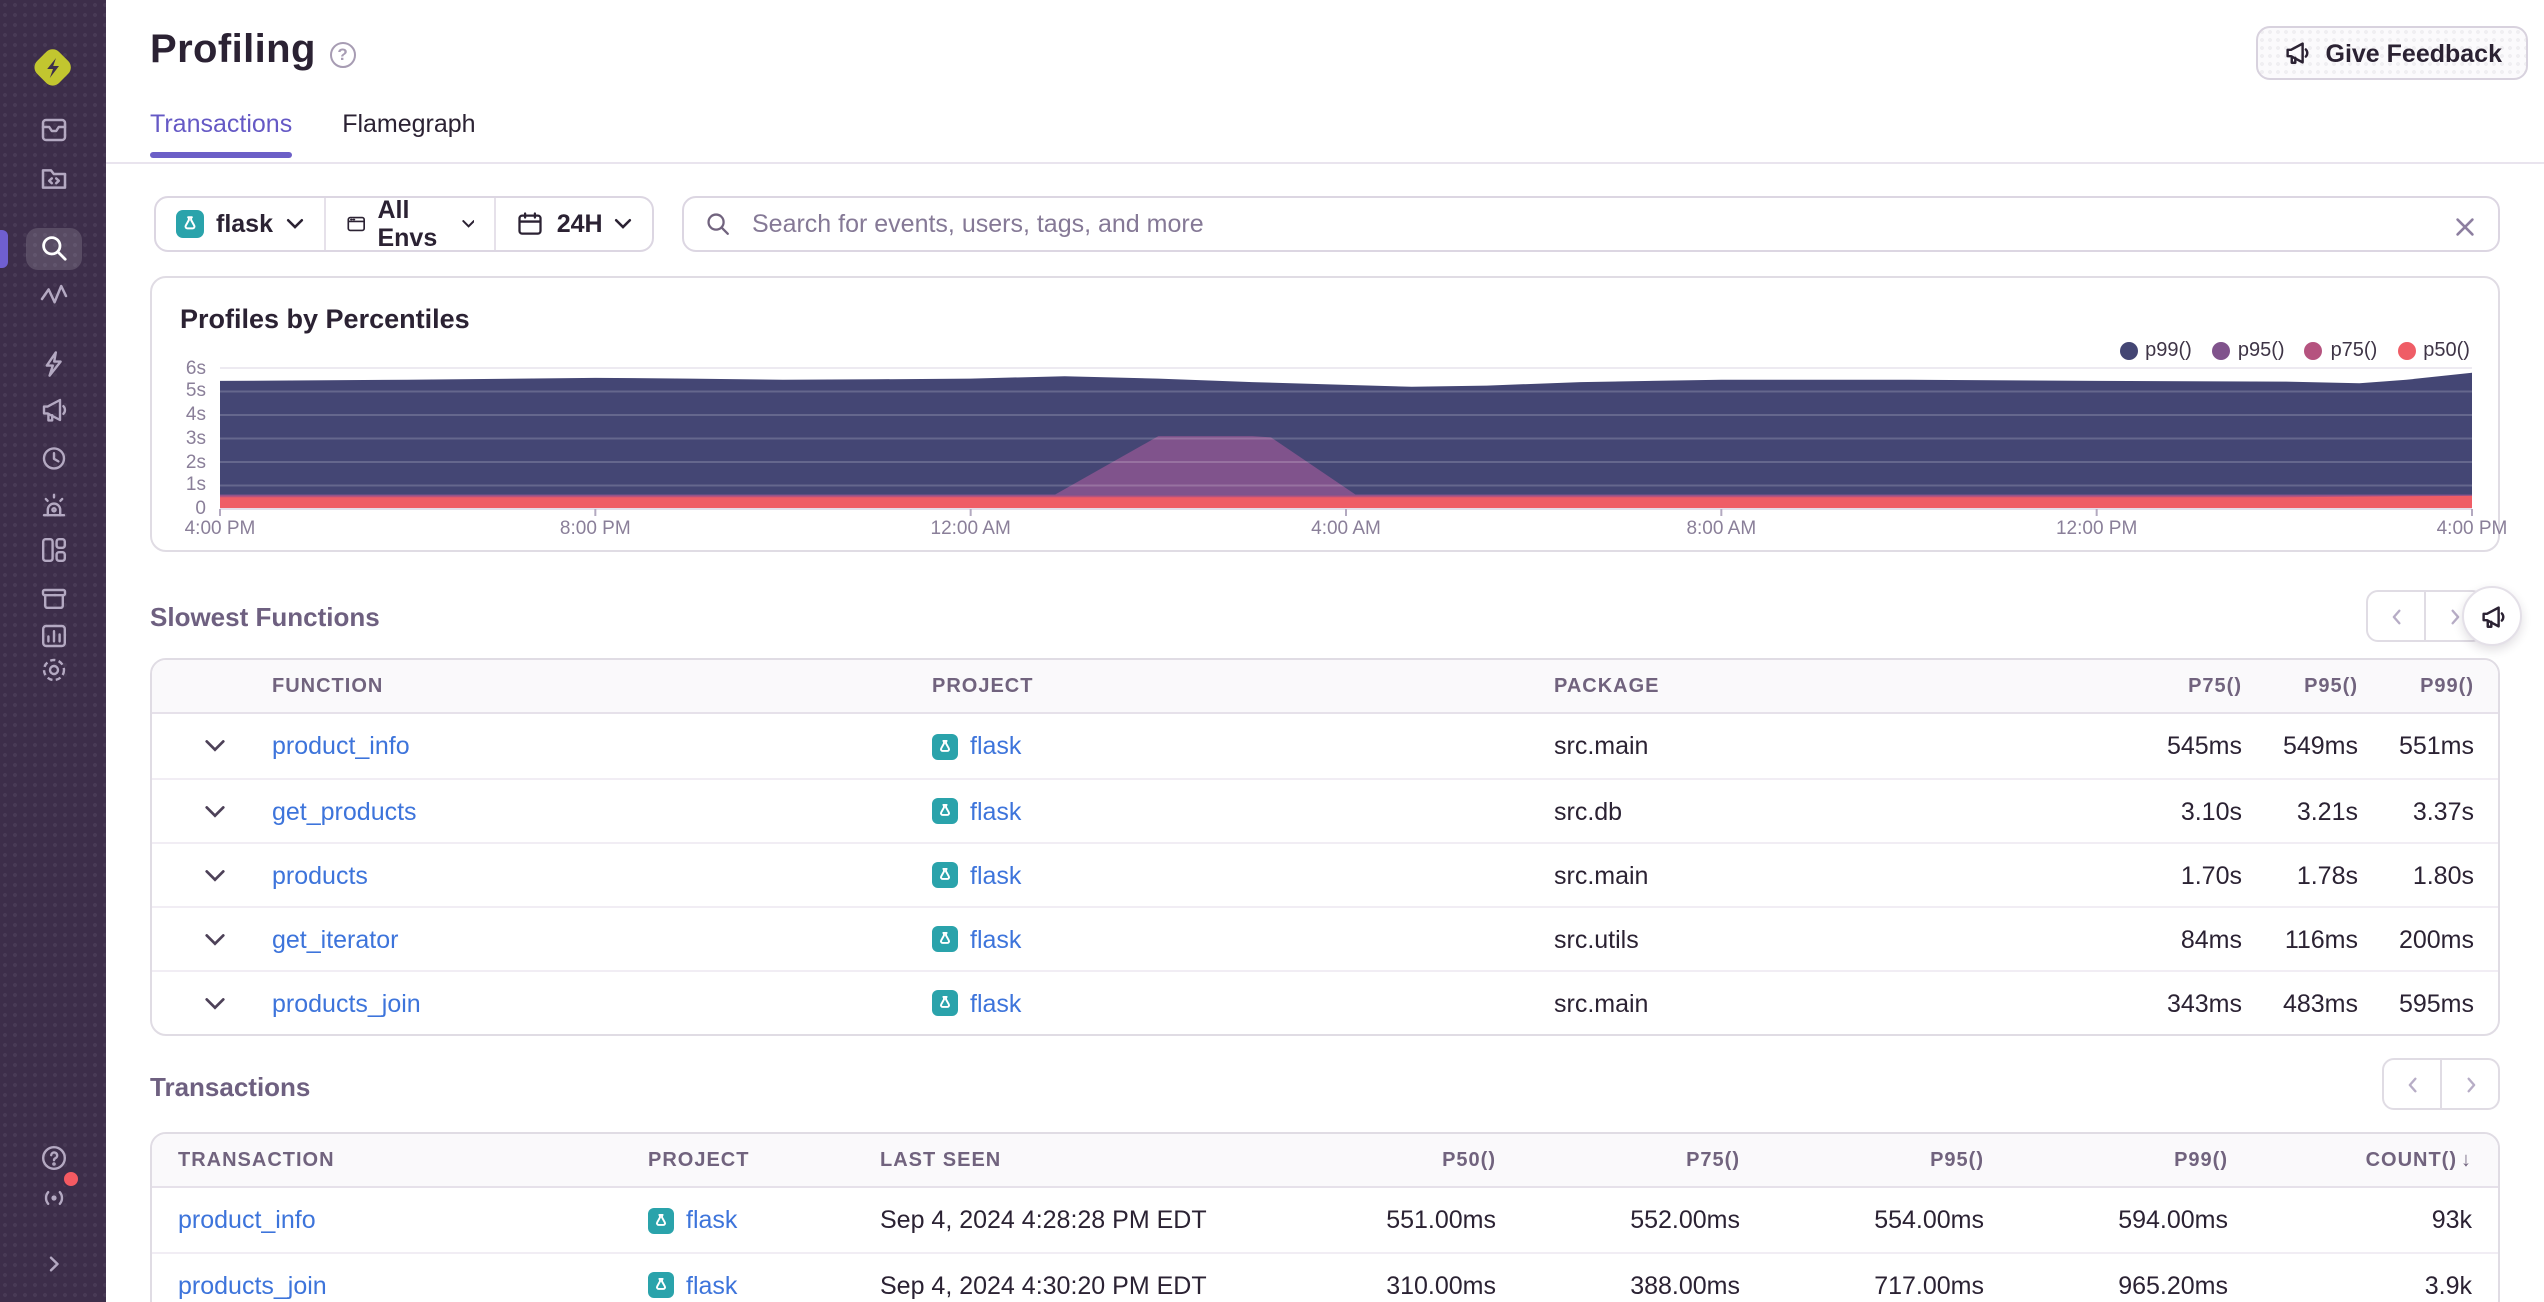 The width and height of the screenshot is (2544, 1302). I want to click on y-axis-tick: 3s, so click(195, 438).